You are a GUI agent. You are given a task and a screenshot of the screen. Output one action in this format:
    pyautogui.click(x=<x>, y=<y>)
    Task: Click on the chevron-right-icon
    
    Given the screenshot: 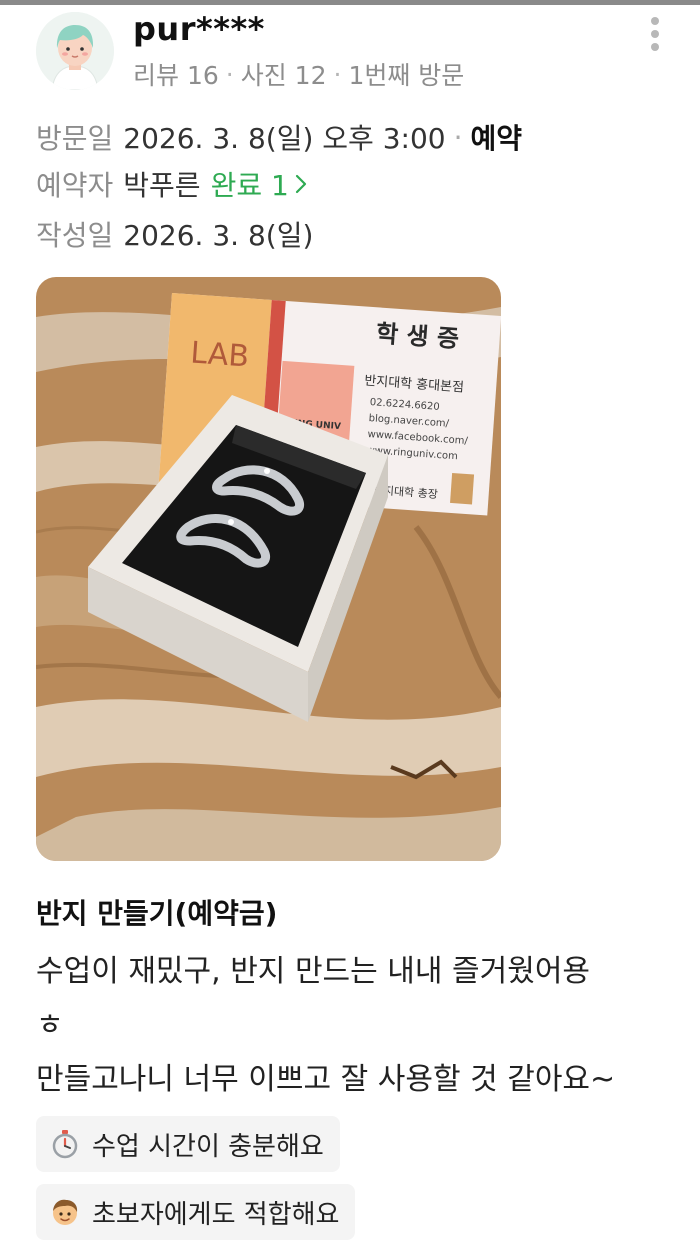 What is the action you would take?
    pyautogui.click(x=300, y=184)
    